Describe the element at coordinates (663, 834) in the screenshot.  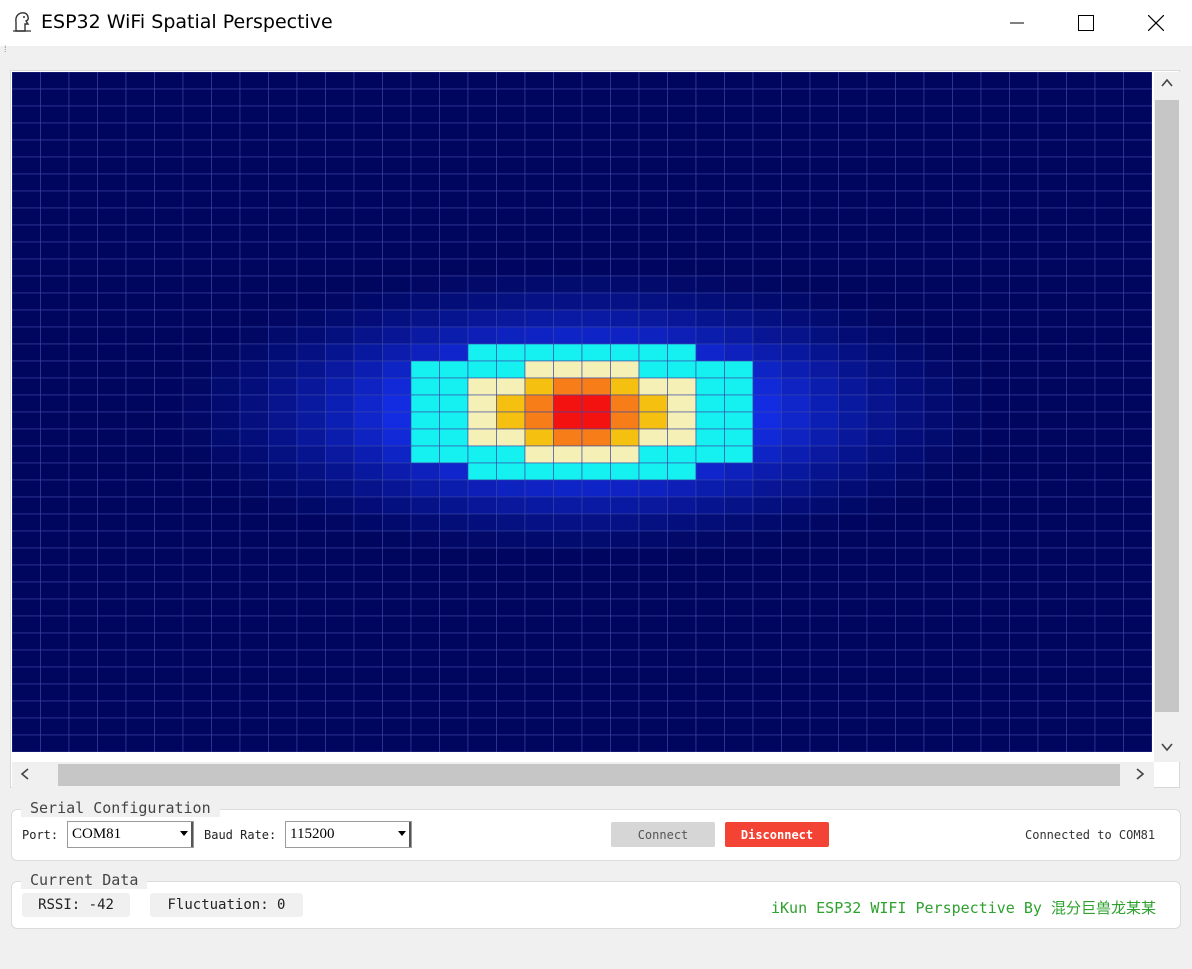
I see `connect-button: Connect` at that location.